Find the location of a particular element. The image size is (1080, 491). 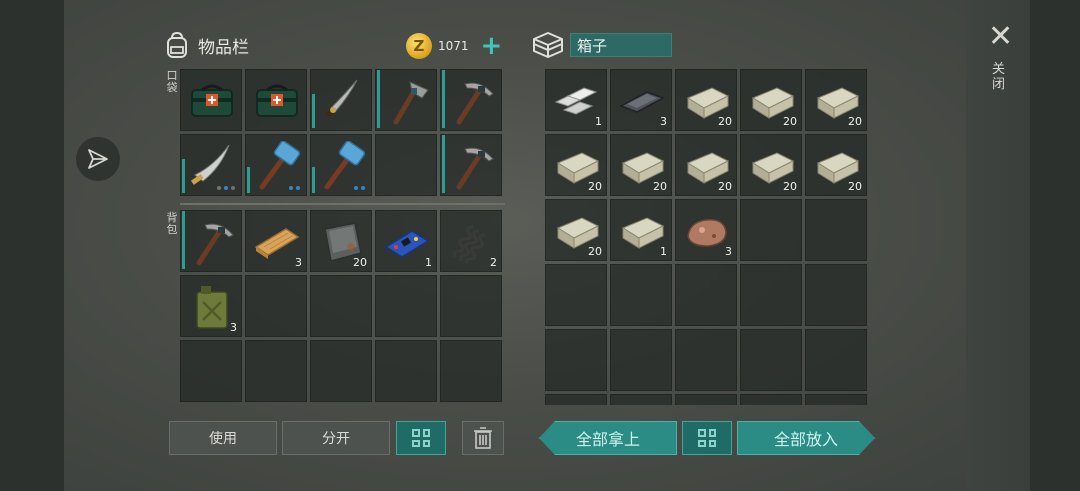

coin-counter: Z 1071 + is located at coordinates (454, 46).